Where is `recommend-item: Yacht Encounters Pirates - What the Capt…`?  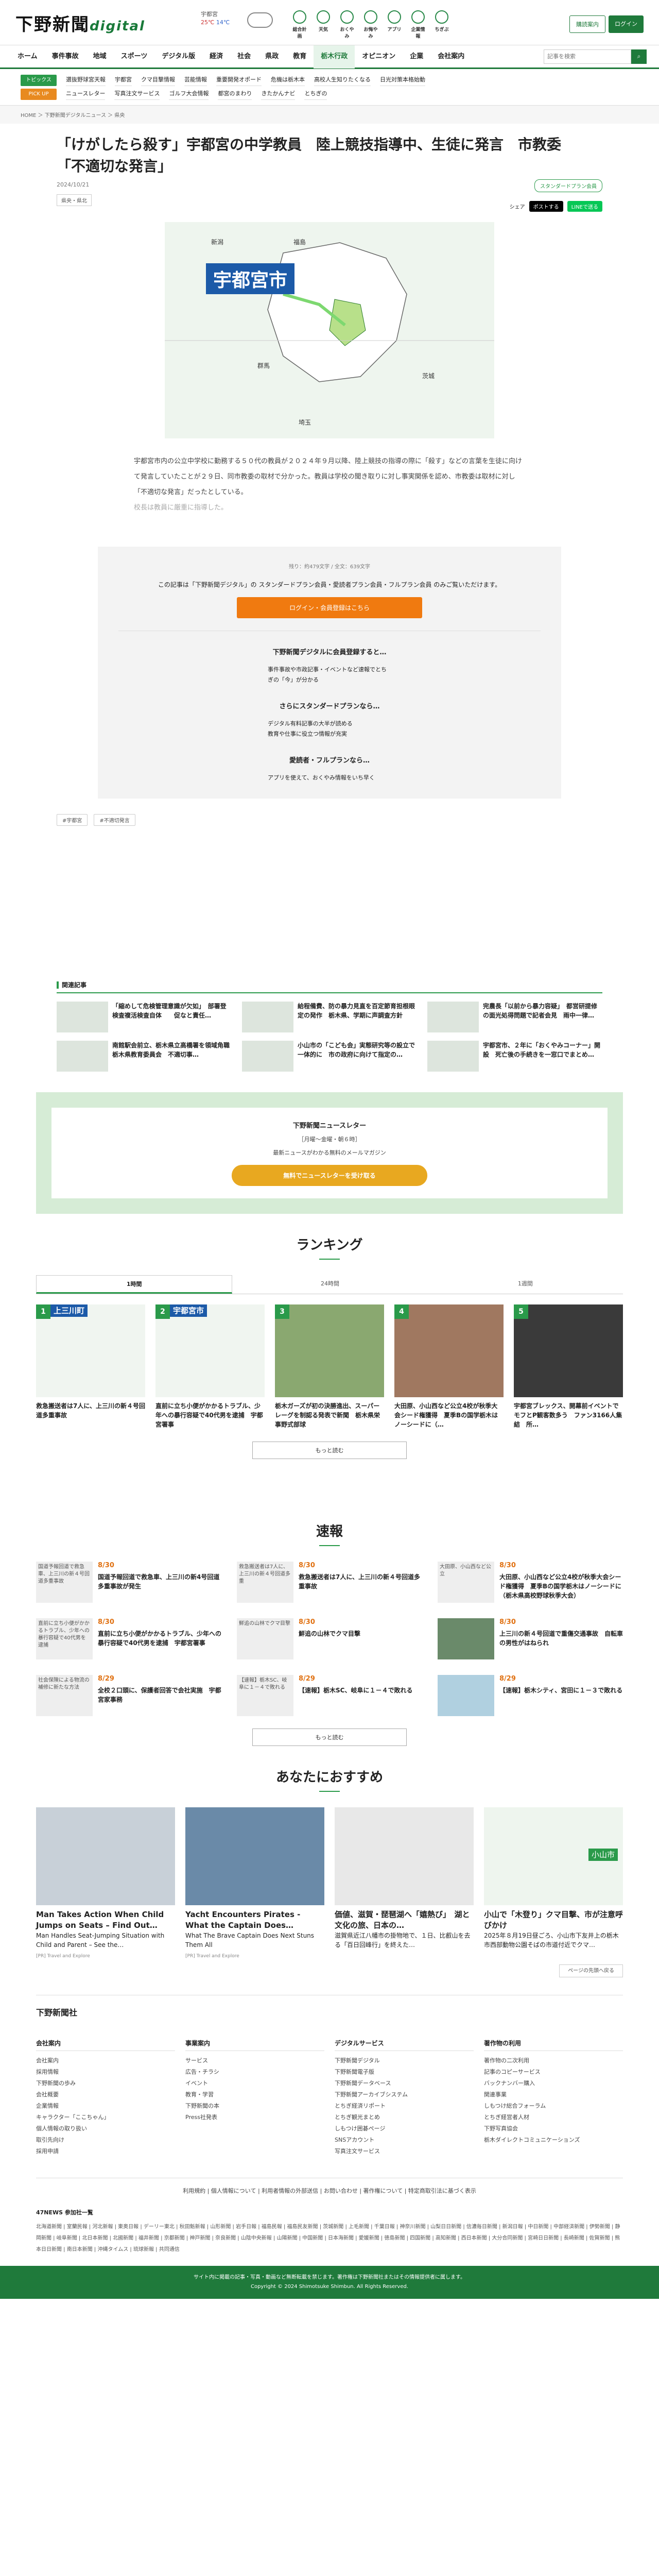 recommend-item: Yacht Encounters Pirates - What the Capt… is located at coordinates (255, 1884).